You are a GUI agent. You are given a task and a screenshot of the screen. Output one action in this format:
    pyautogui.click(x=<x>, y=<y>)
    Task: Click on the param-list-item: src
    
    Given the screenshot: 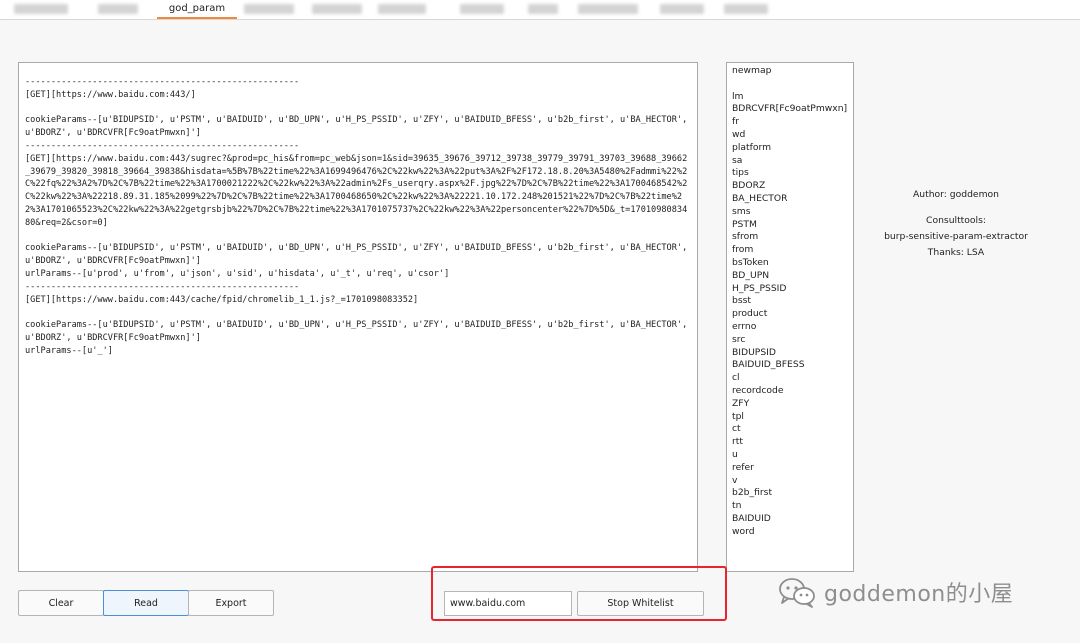 What is the action you would take?
    pyautogui.click(x=790, y=340)
    